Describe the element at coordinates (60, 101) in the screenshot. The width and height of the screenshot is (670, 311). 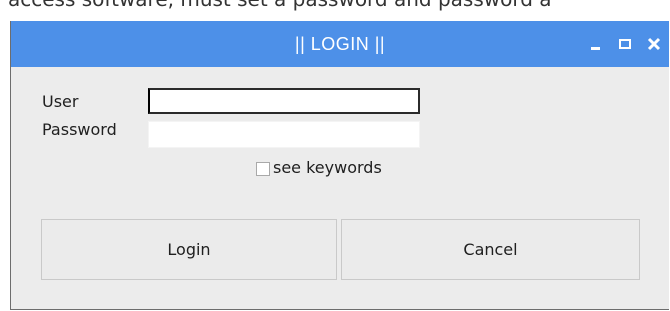
I see `user-label: User` at that location.